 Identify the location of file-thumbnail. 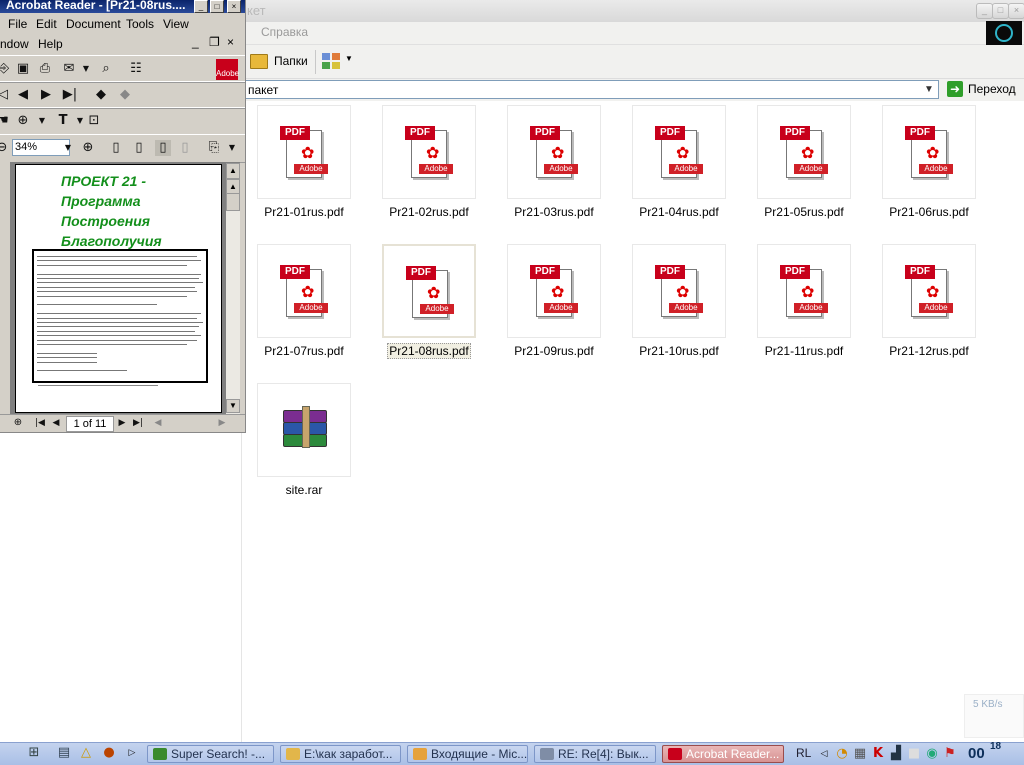
(304, 430).